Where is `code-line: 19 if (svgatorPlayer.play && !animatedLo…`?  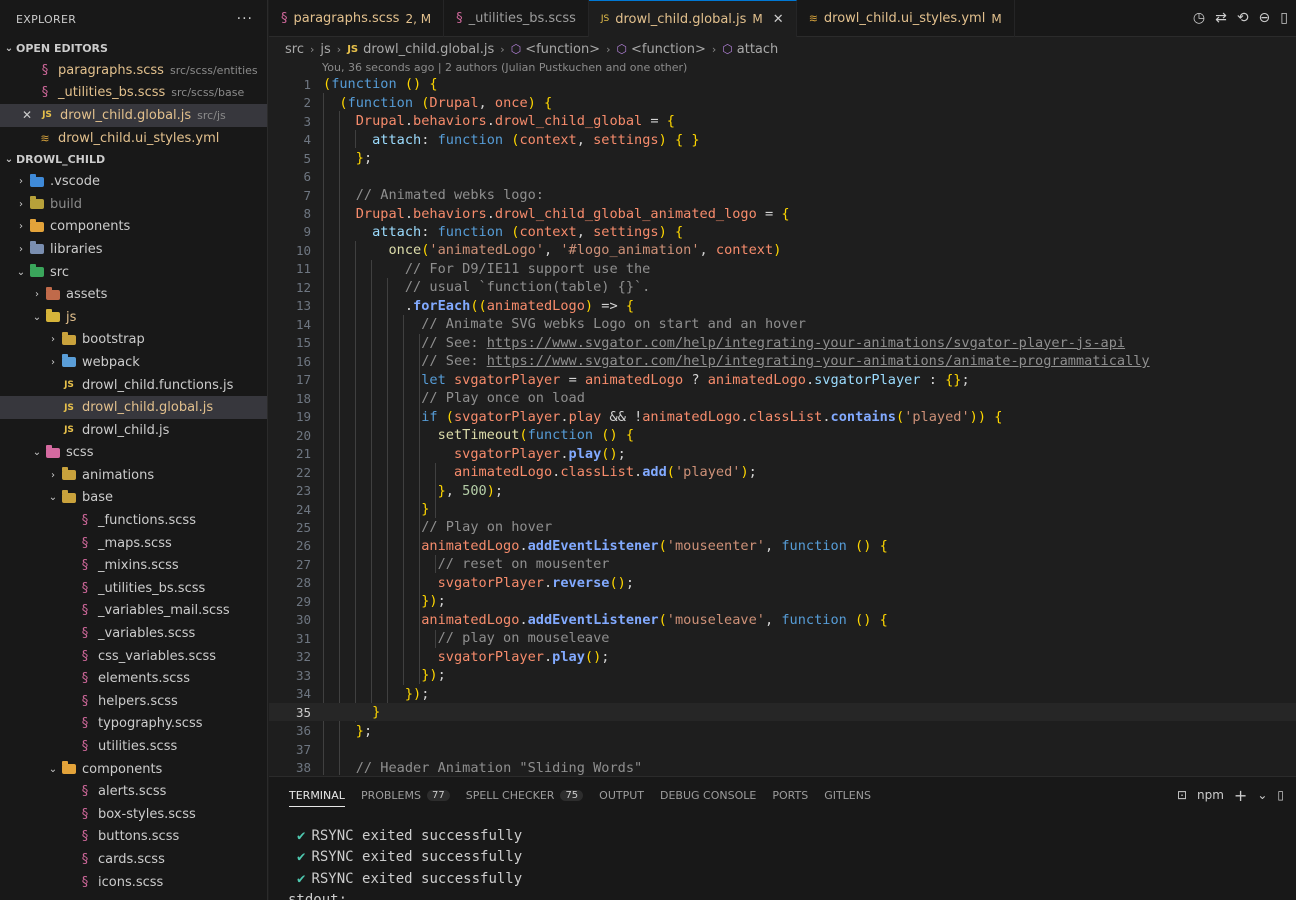 code-line: 19 if (svgatorPlayer.play && !animatedLo… is located at coordinates (782, 416).